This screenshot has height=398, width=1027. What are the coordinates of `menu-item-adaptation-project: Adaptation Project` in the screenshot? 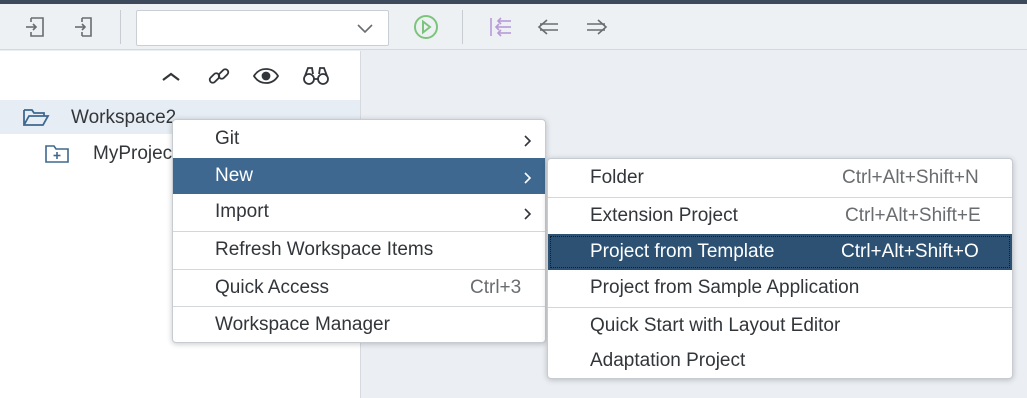 It's located at (780, 360).